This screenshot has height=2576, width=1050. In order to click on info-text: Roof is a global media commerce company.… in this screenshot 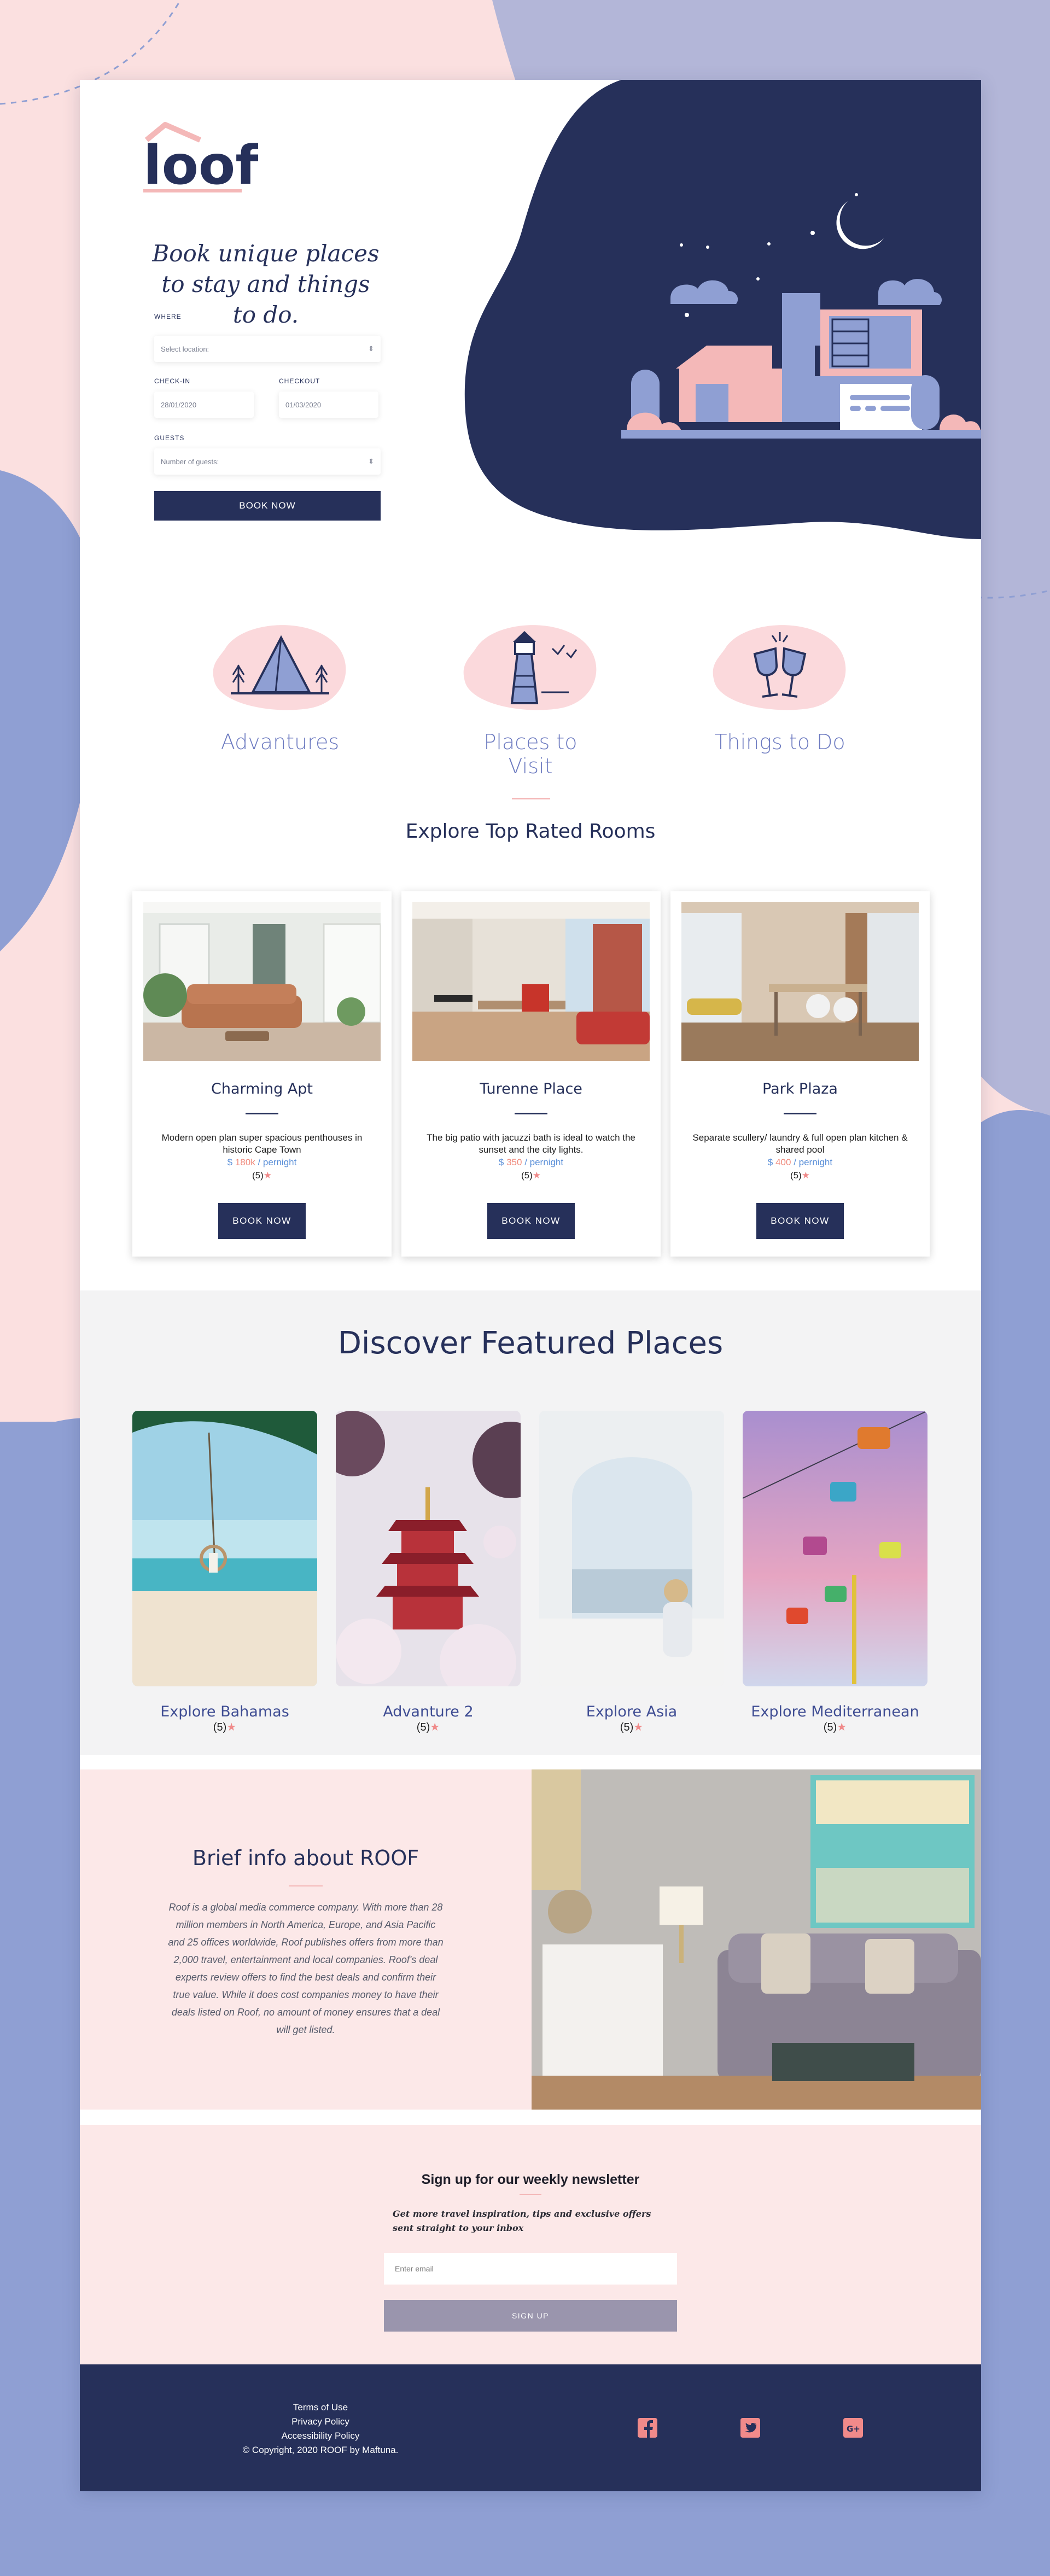, I will do `click(306, 1968)`.